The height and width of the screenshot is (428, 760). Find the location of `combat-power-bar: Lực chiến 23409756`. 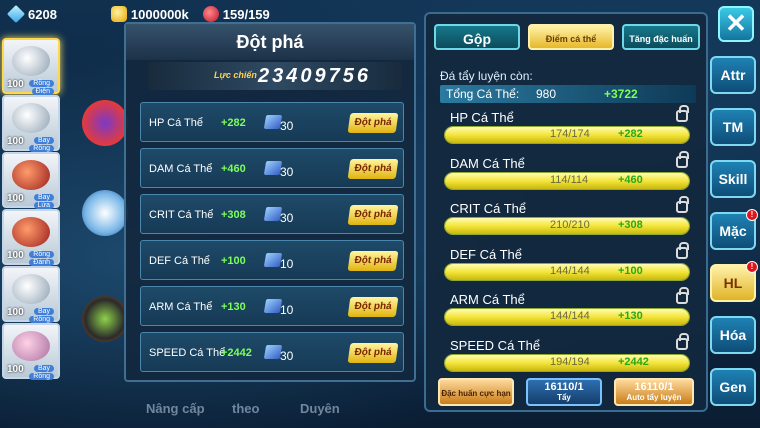

combat-power-bar: Lực chiến 23409756 is located at coordinates (275, 76).